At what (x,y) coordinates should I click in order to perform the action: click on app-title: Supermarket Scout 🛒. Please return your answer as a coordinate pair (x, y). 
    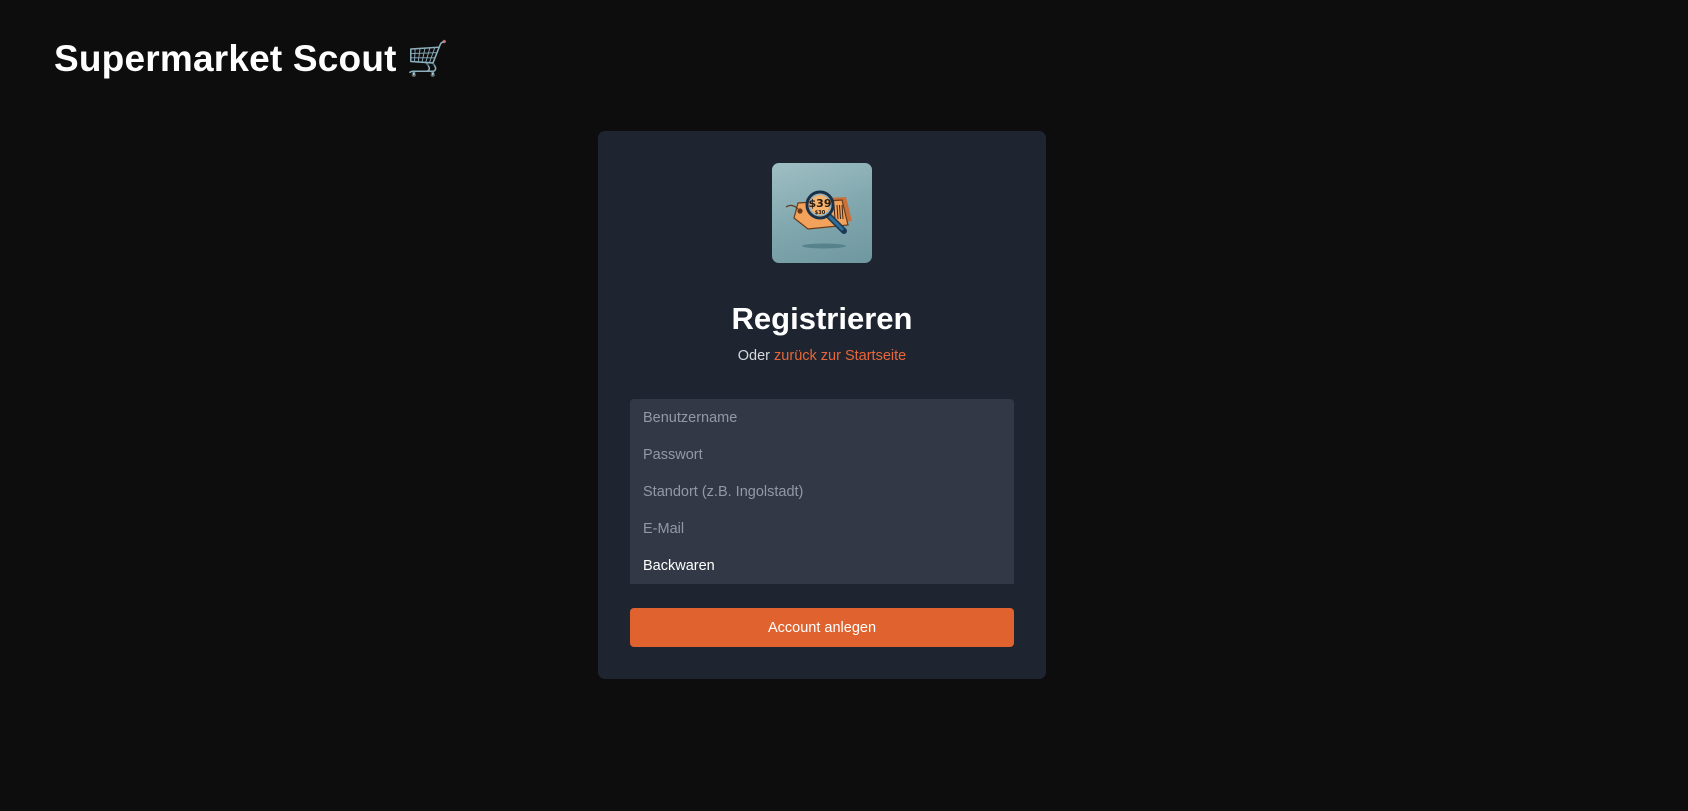
    Looking at the image, I should click on (251, 59).